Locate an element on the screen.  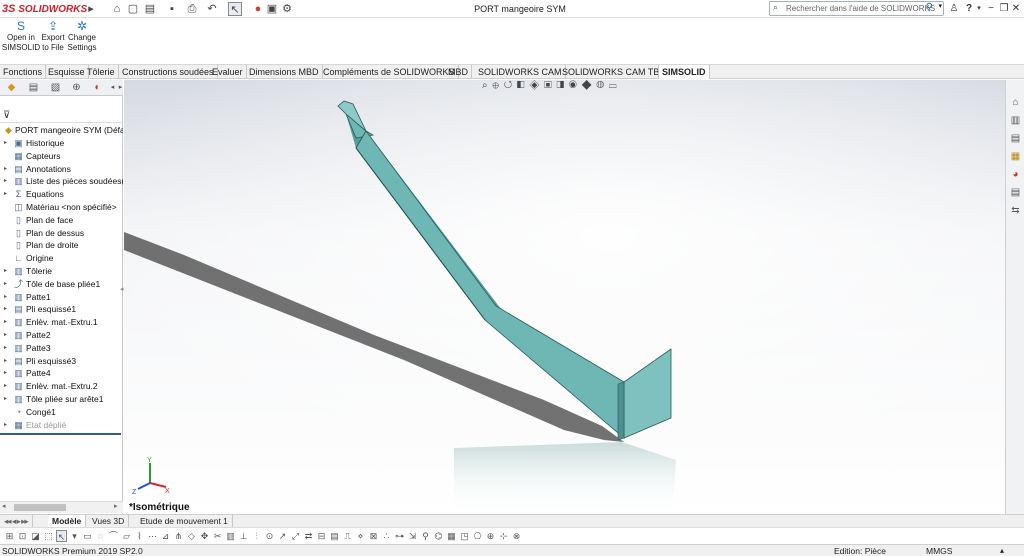
panel-collapse-icon: ◂ is located at coordinates (122, 289).